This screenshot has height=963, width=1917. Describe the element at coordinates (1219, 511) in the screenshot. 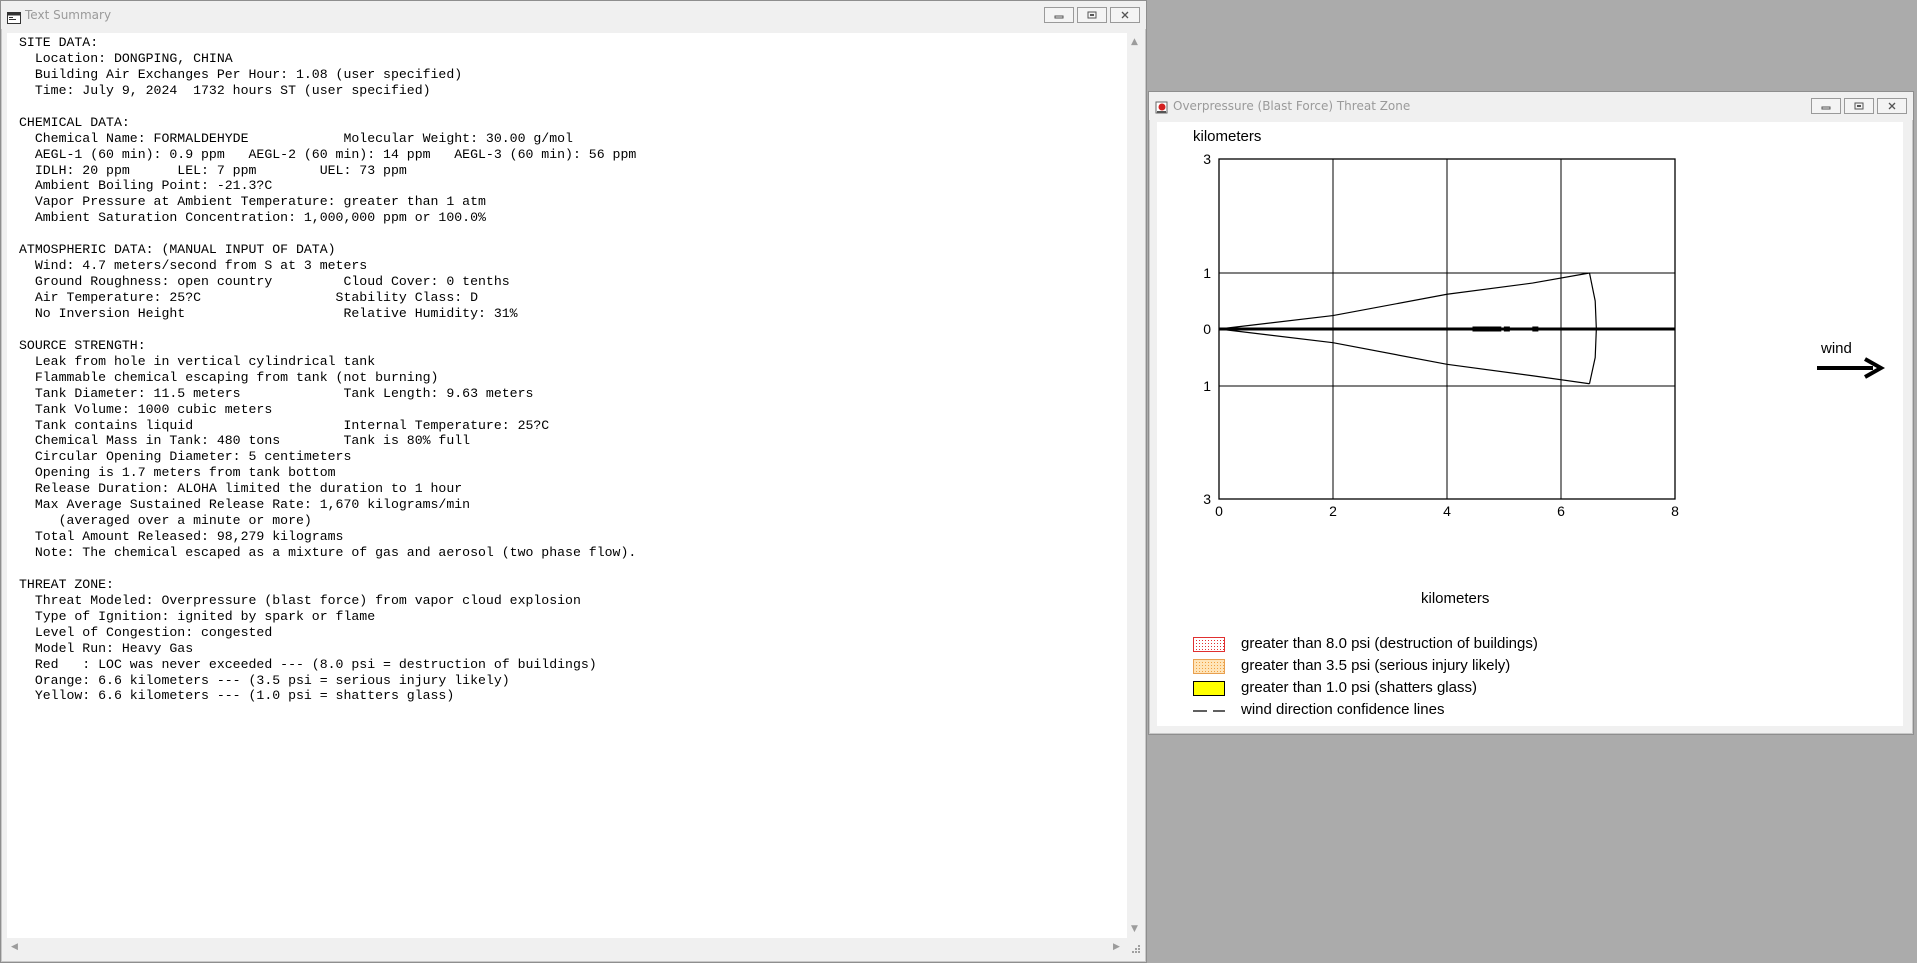

I see `x-tick-label: 0` at that location.